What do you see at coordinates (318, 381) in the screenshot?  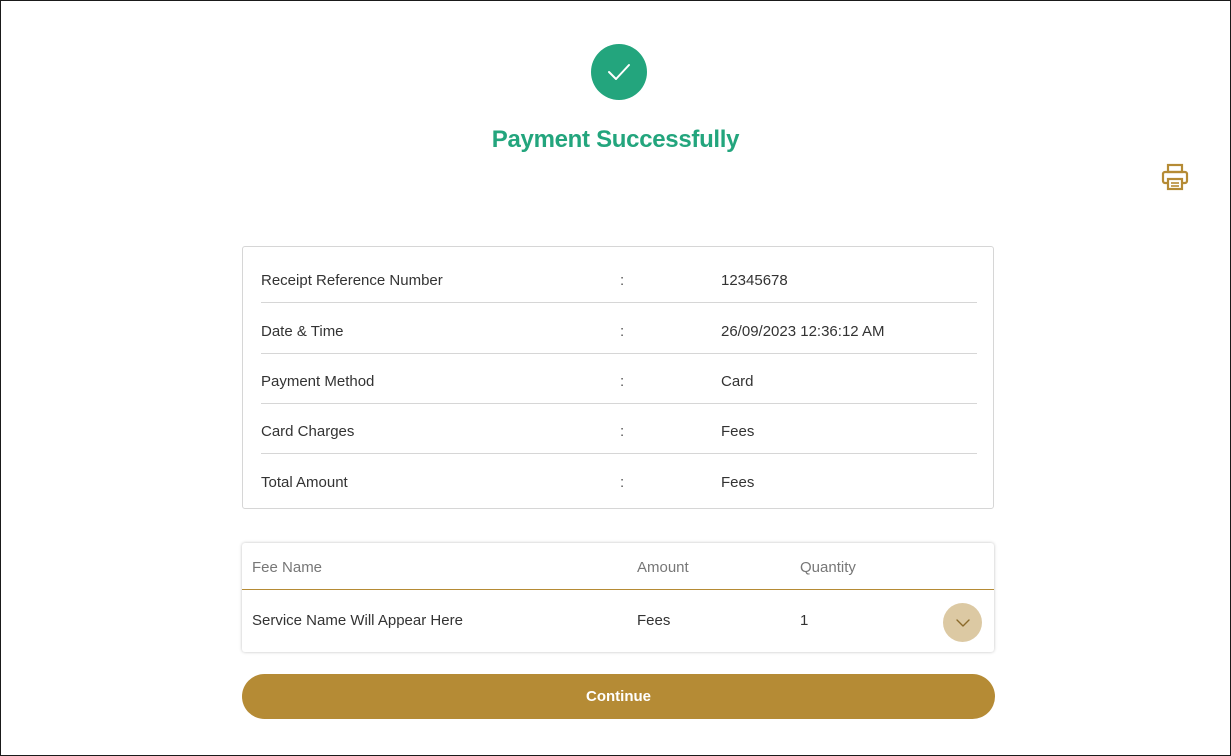 I see `receipt-label: Payment Method` at bounding box center [318, 381].